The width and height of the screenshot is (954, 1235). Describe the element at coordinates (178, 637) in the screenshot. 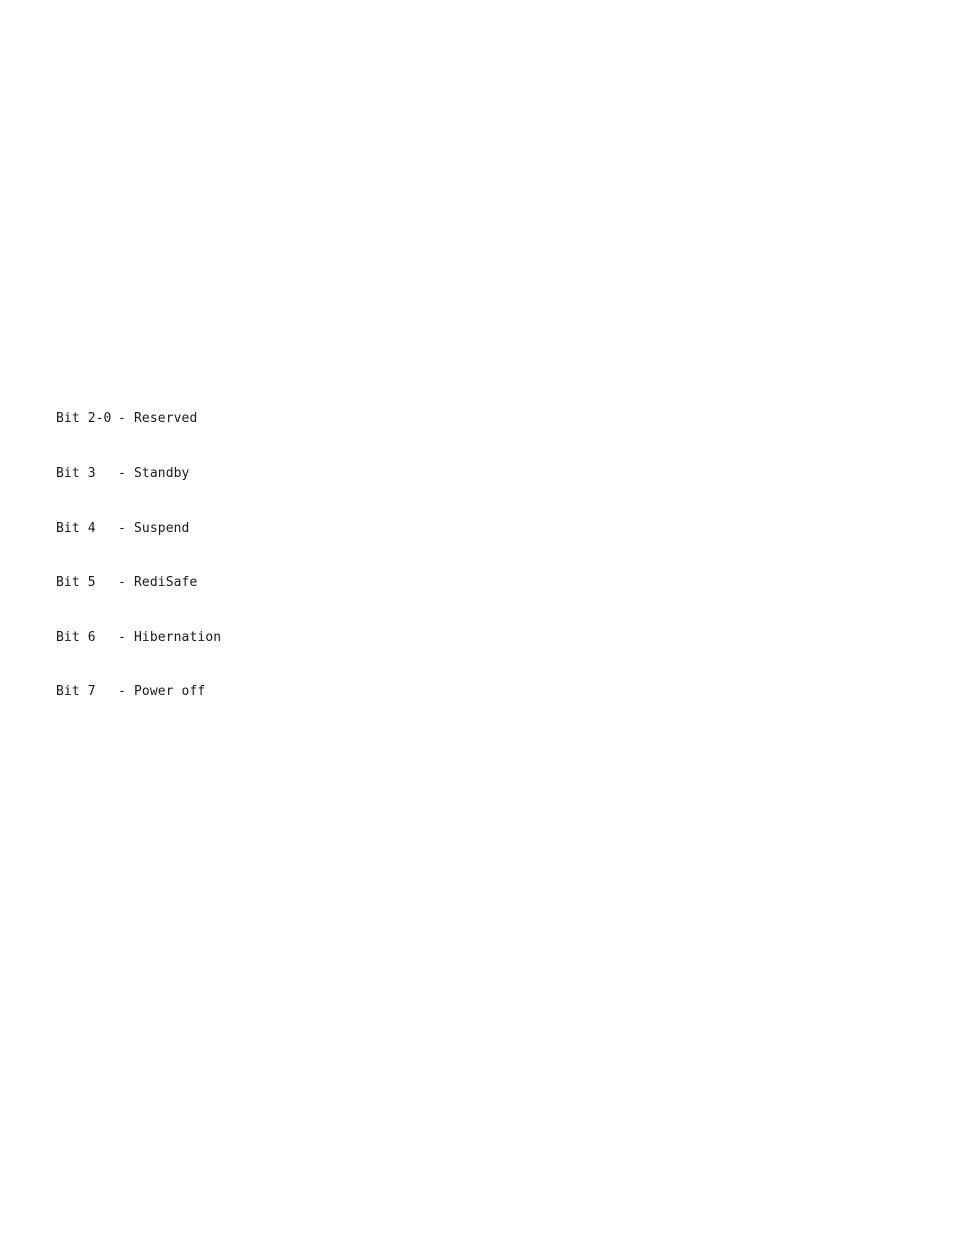

I see `bit-meaning: Hibernation` at that location.